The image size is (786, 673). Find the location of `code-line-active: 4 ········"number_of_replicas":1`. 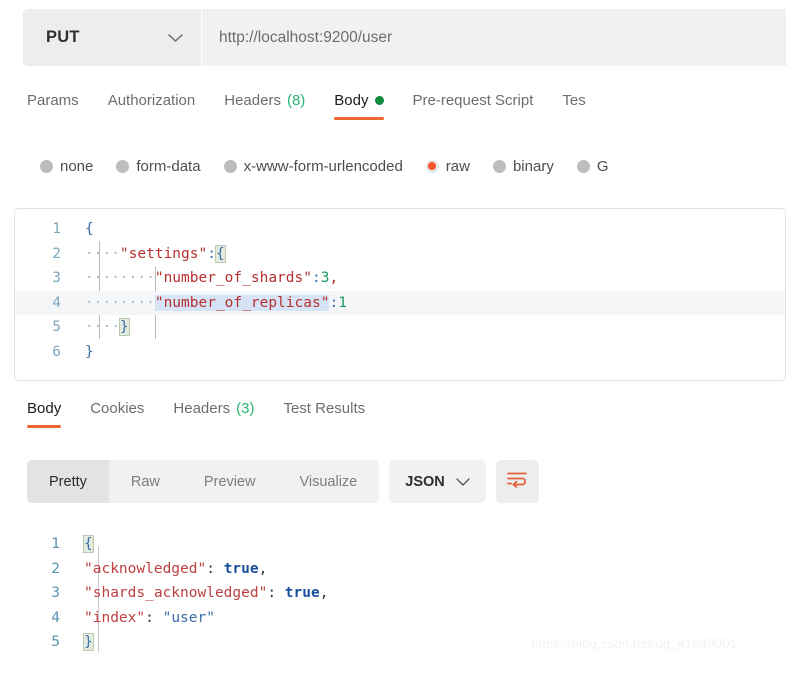

code-line-active: 4 ········"number_of_replicas":1 is located at coordinates (400, 302).